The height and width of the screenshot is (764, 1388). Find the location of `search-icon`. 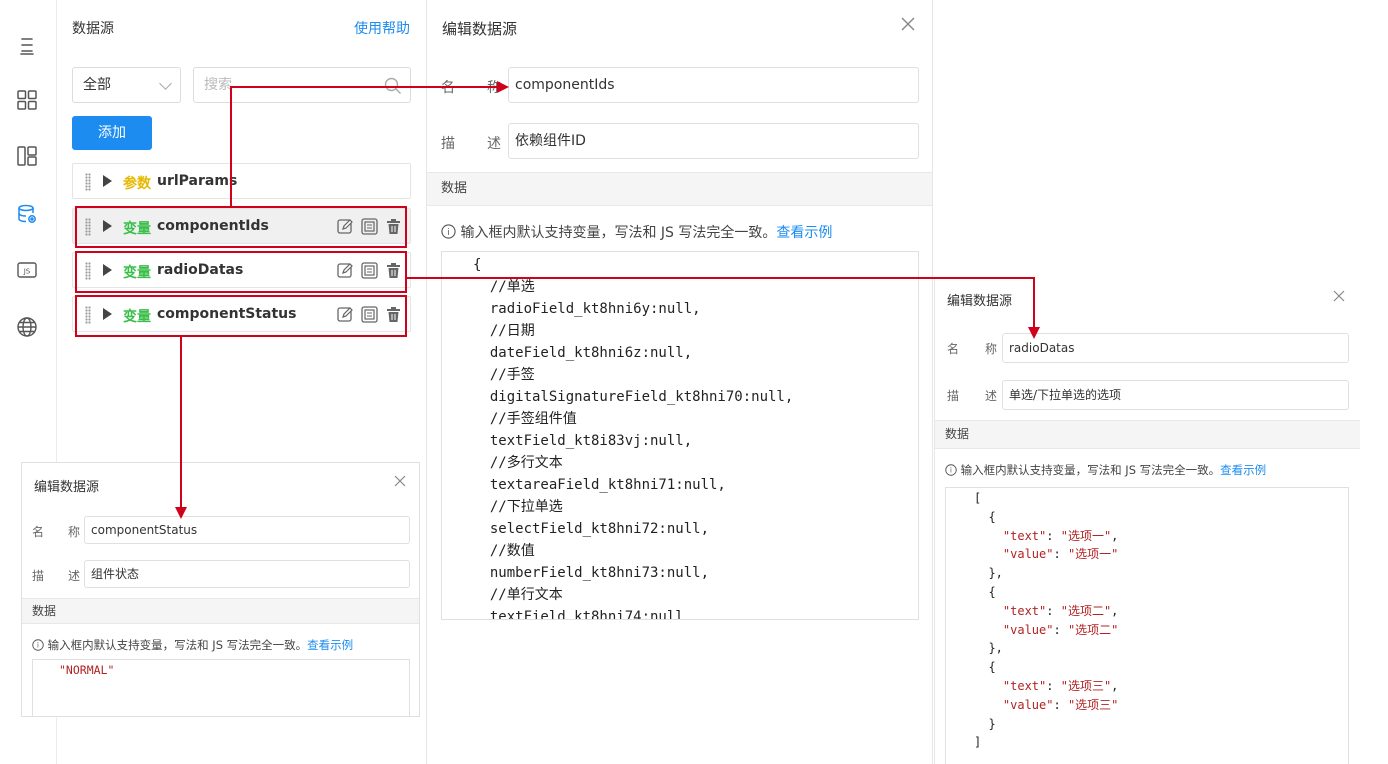

search-icon is located at coordinates (393, 88).